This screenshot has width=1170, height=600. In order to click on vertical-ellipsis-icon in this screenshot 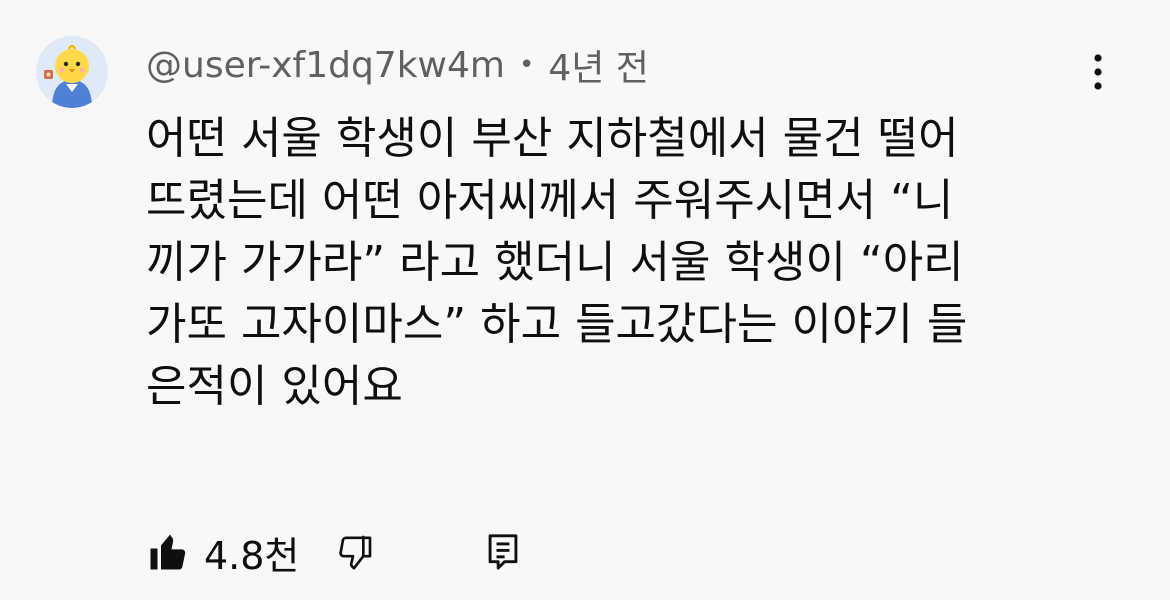, I will do `click(1098, 72)`.